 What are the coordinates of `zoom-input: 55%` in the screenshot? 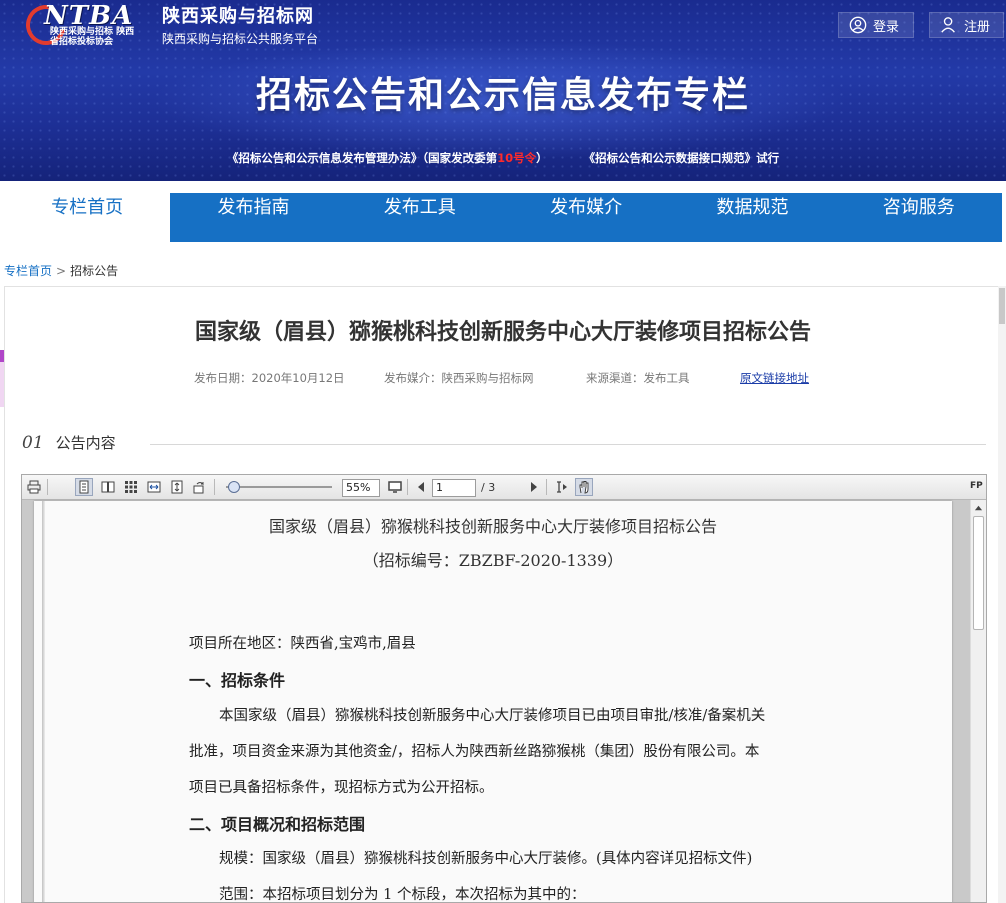 It's located at (361, 488).